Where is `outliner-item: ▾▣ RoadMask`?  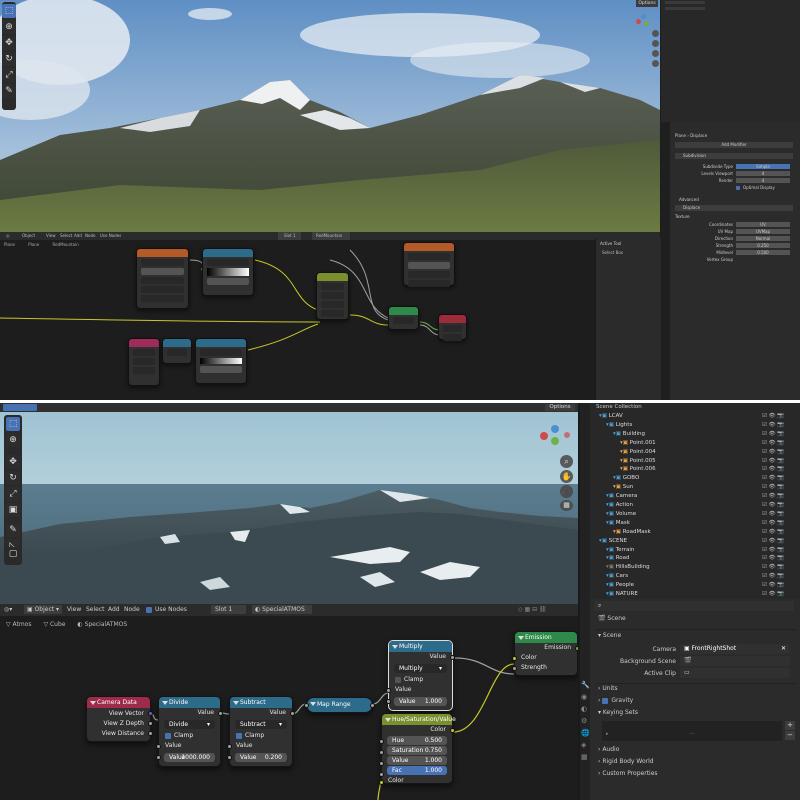
outliner-item: ▾▣ RoadMask is located at coordinates (632, 532).